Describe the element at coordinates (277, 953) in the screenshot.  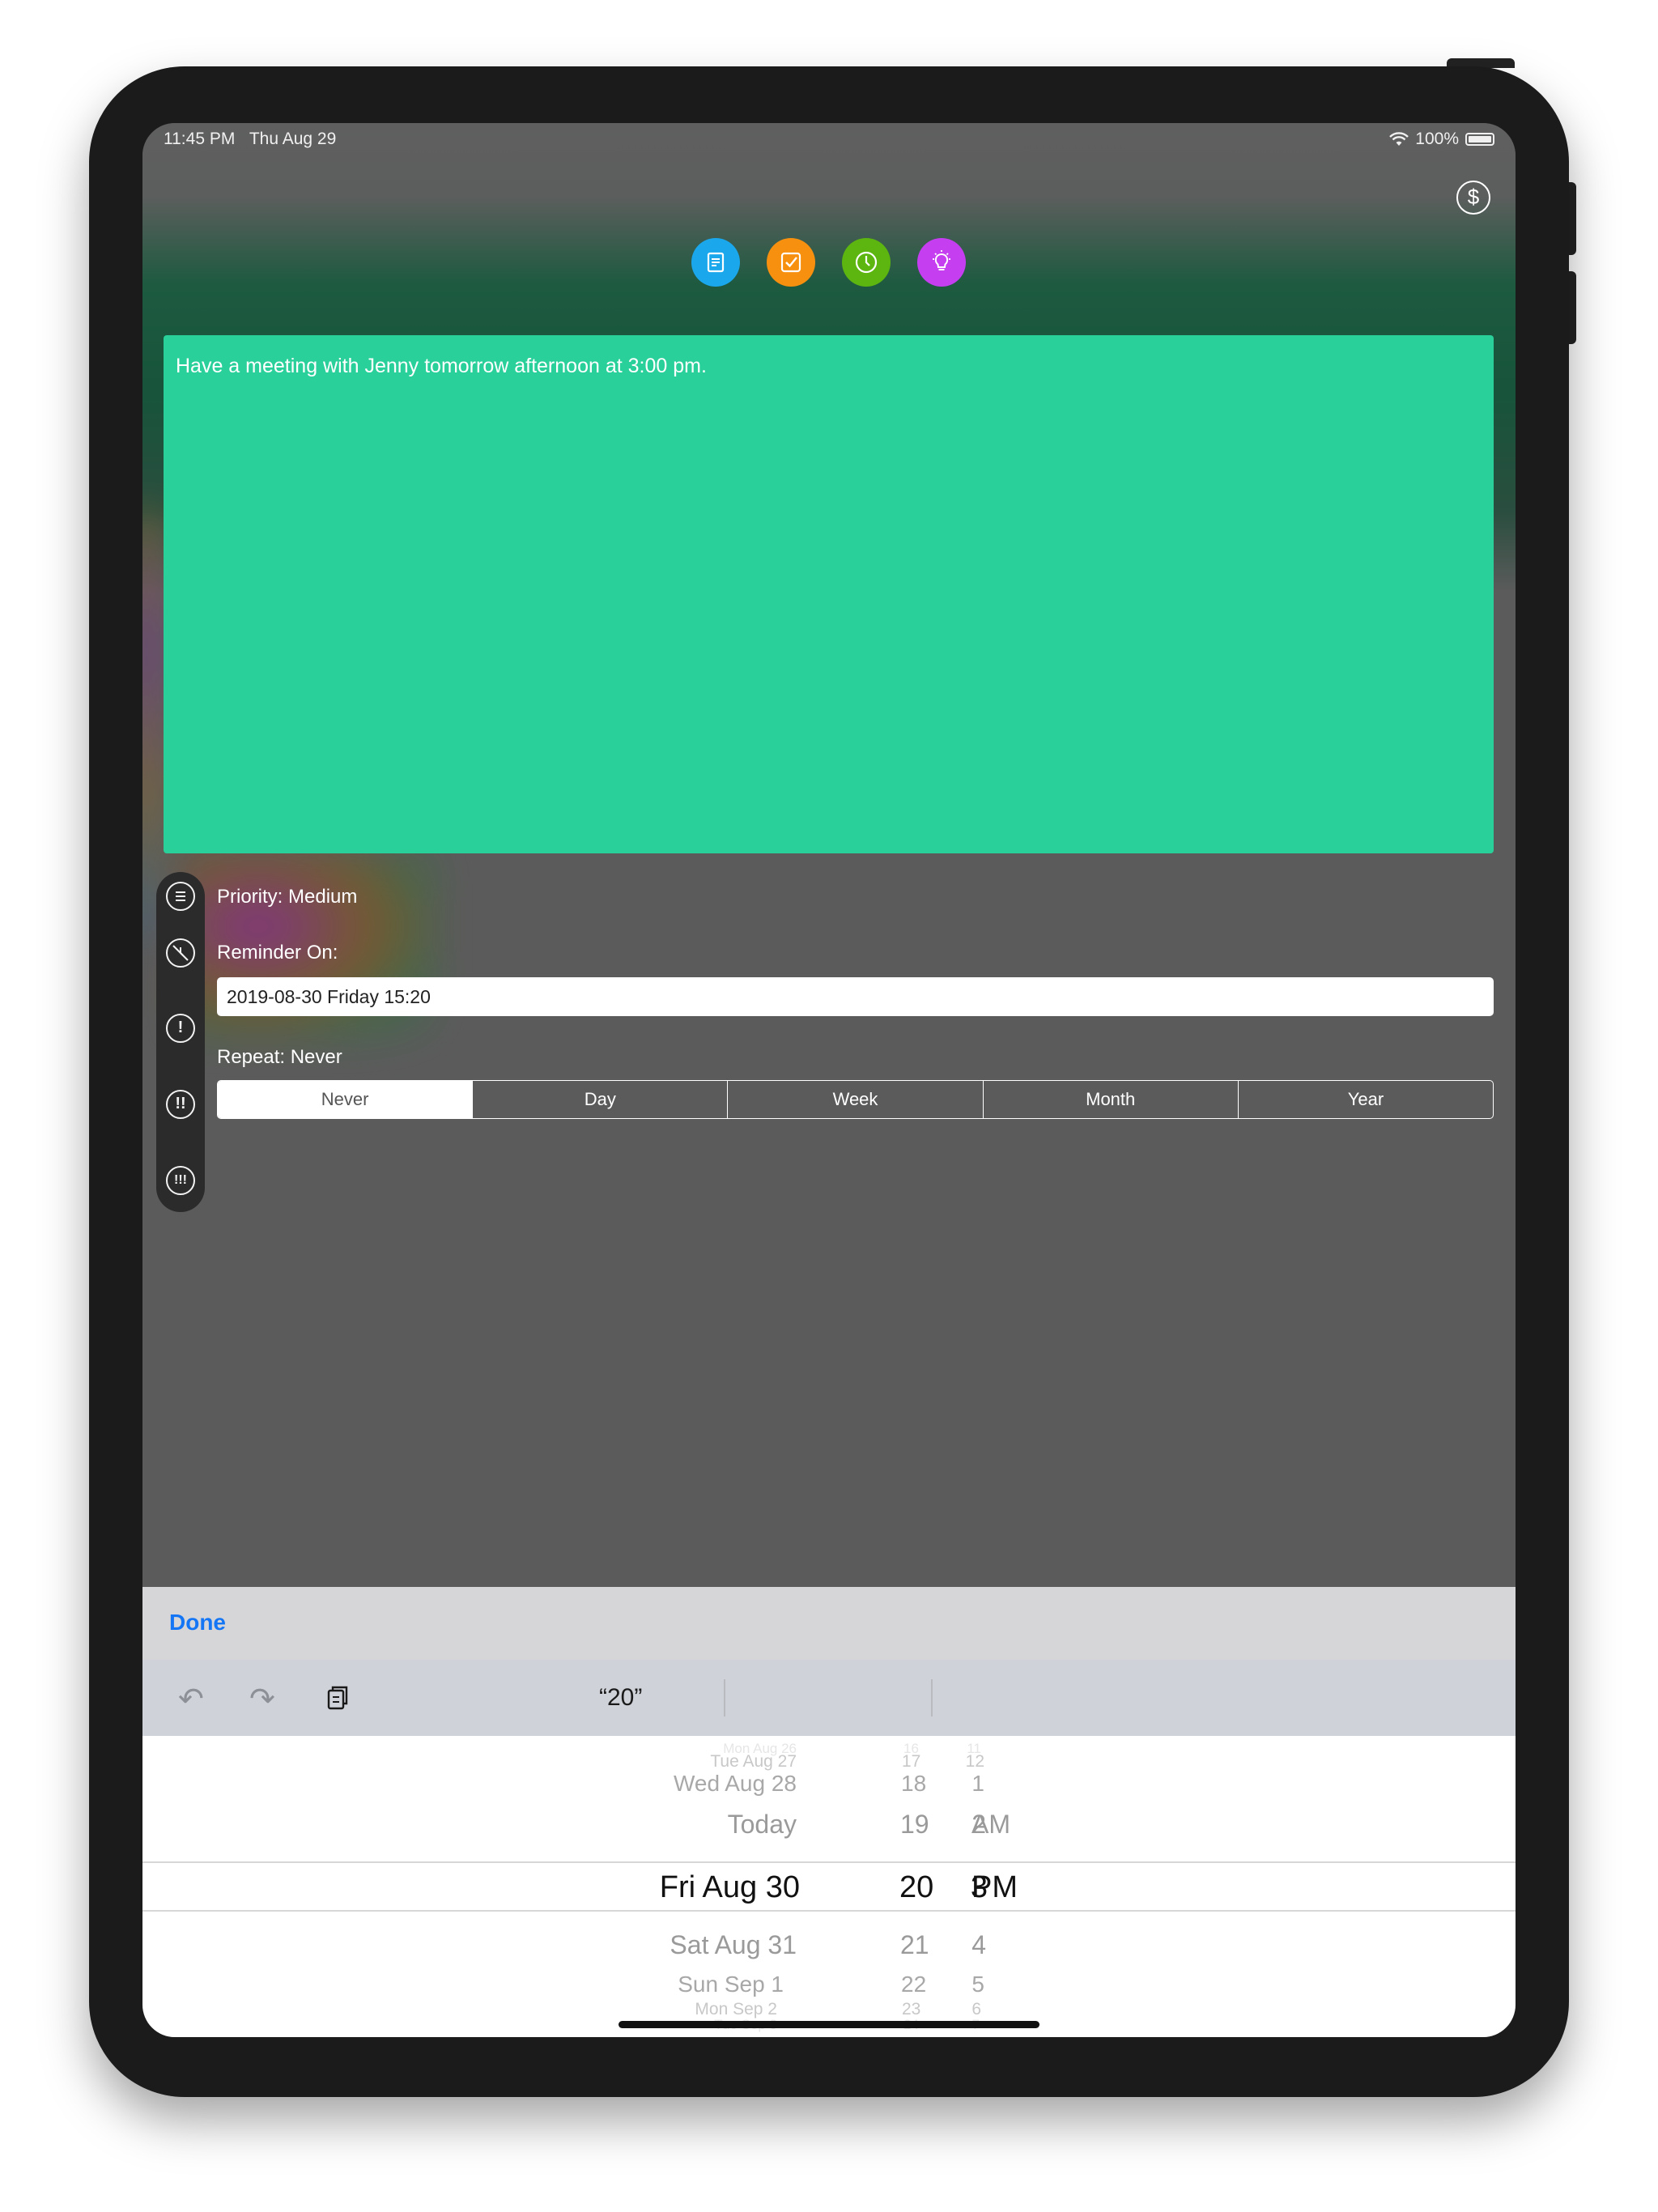
I see `reminder-label: Reminder On:` at that location.